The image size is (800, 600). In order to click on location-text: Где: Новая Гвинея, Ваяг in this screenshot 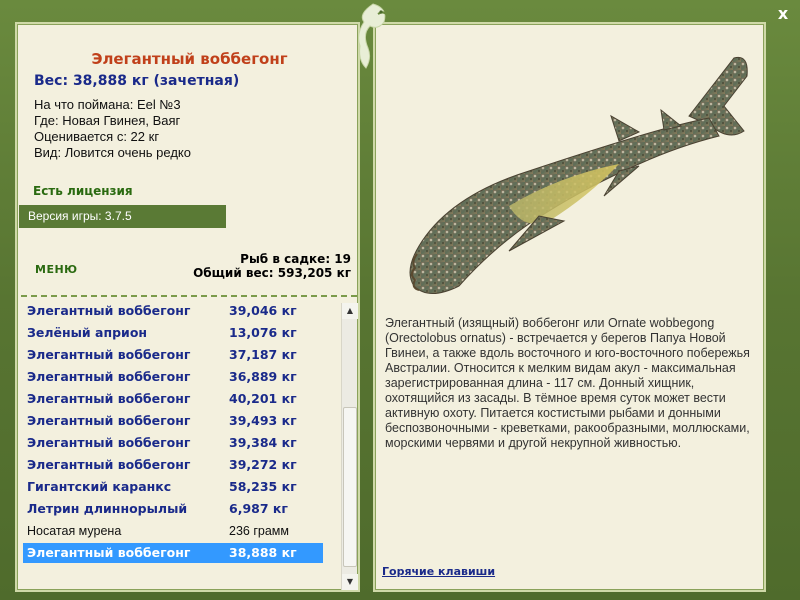, I will do `click(107, 120)`.